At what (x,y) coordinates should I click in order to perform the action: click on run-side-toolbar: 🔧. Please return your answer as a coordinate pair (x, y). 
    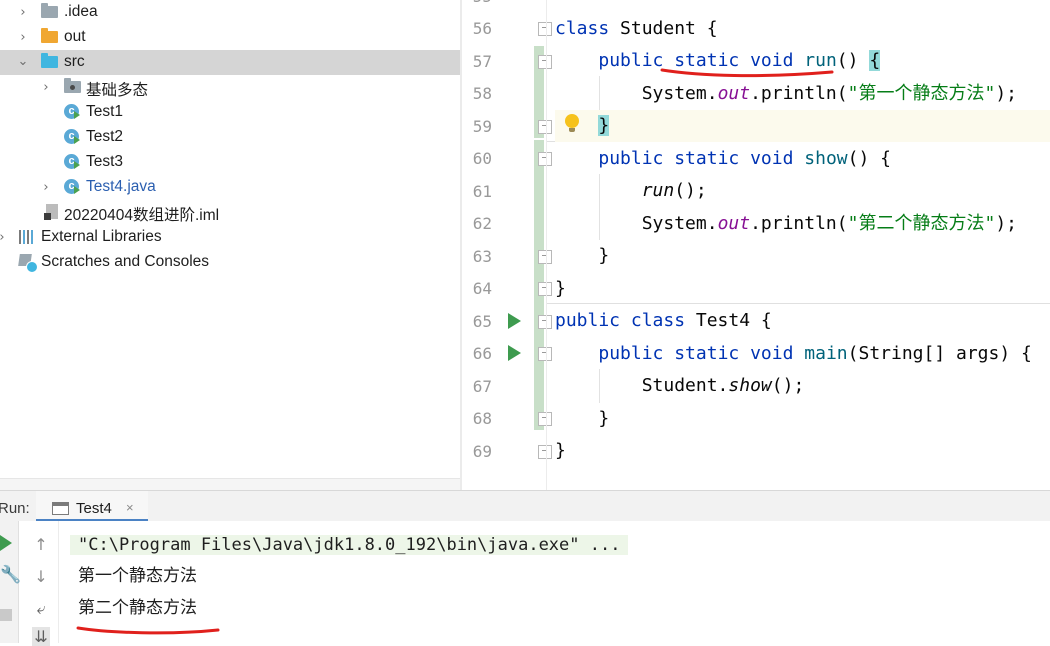
    Looking at the image, I should click on (10, 582).